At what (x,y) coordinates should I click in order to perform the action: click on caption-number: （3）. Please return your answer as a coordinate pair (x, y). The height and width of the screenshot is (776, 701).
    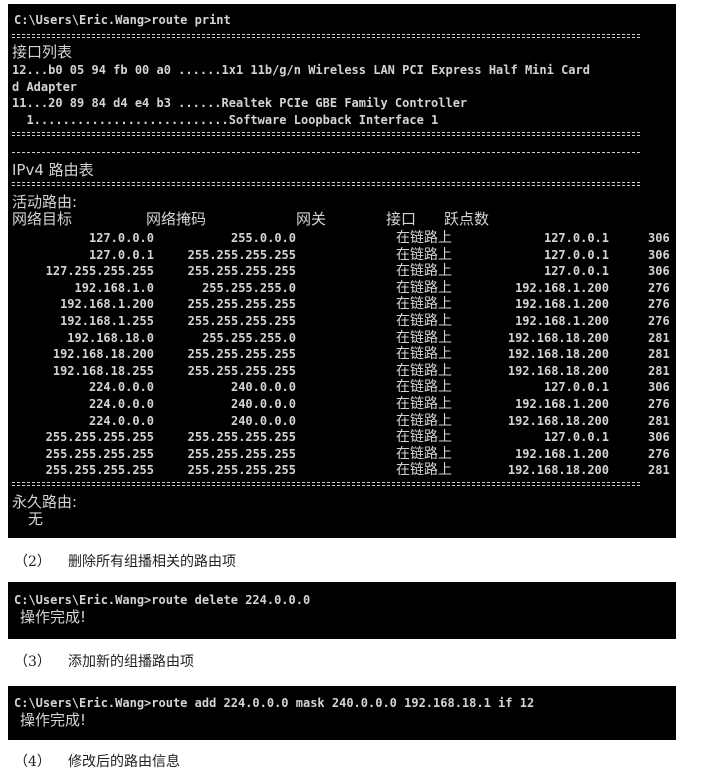
    Looking at the image, I should click on (32, 662).